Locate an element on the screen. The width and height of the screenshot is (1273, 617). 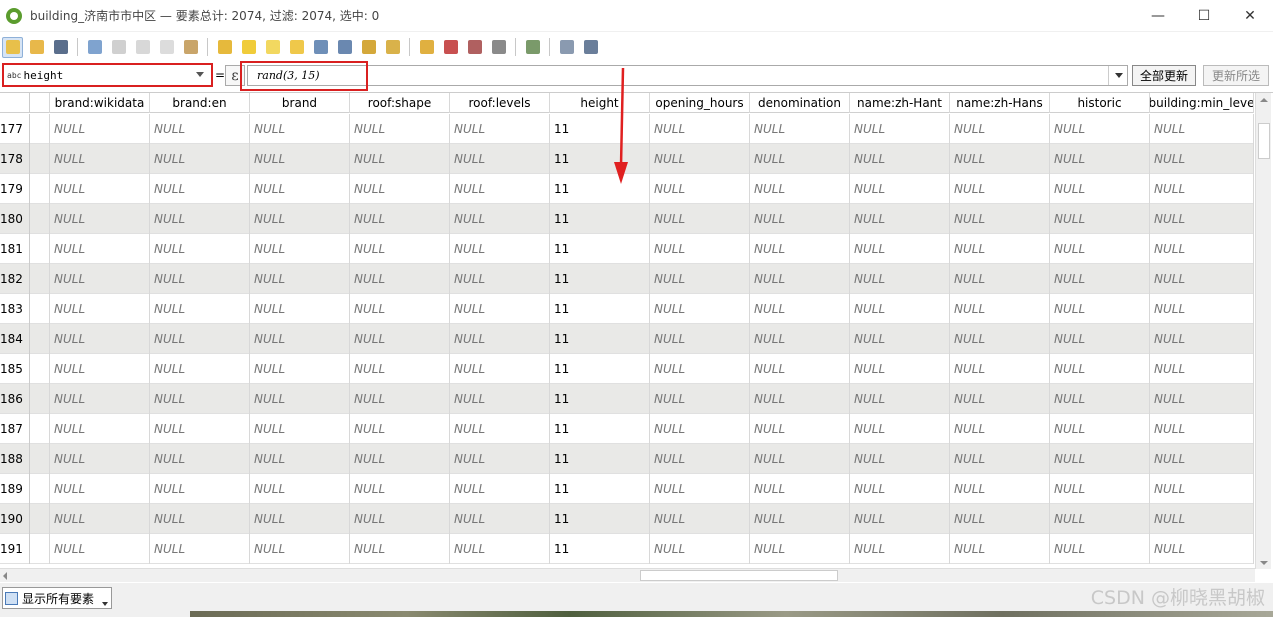
vertical-scrollbar is located at coordinates (1263, 331).